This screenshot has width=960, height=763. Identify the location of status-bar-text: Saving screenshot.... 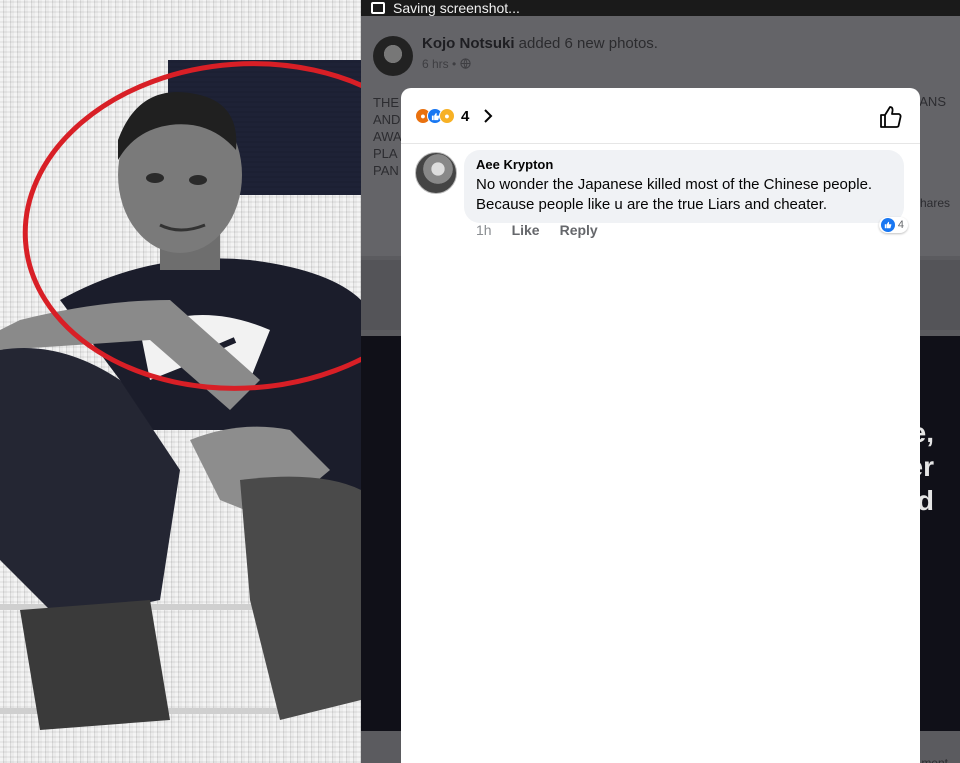
(456, 8).